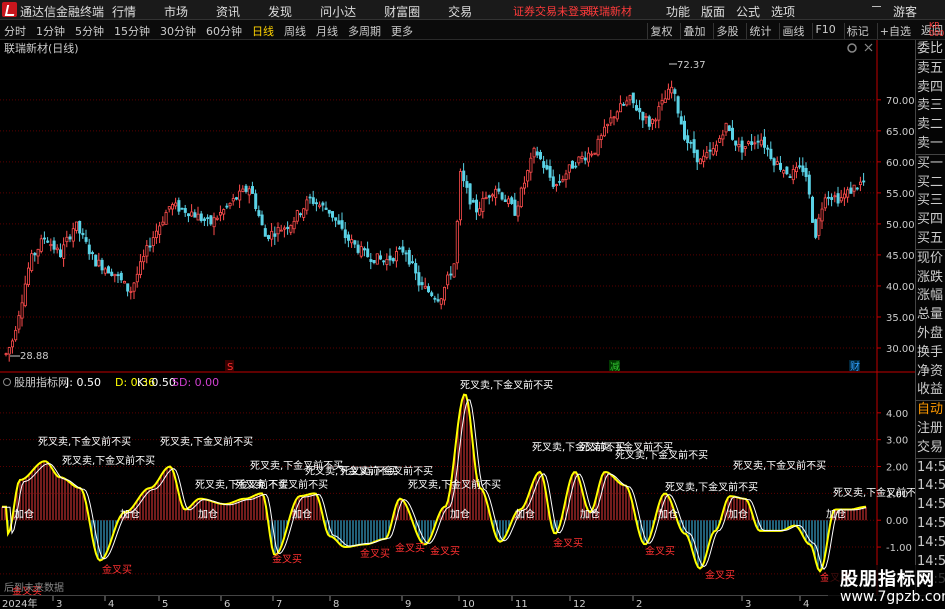  Describe the element at coordinates (824, 31) in the screenshot. I see `f10-button: F10` at that location.